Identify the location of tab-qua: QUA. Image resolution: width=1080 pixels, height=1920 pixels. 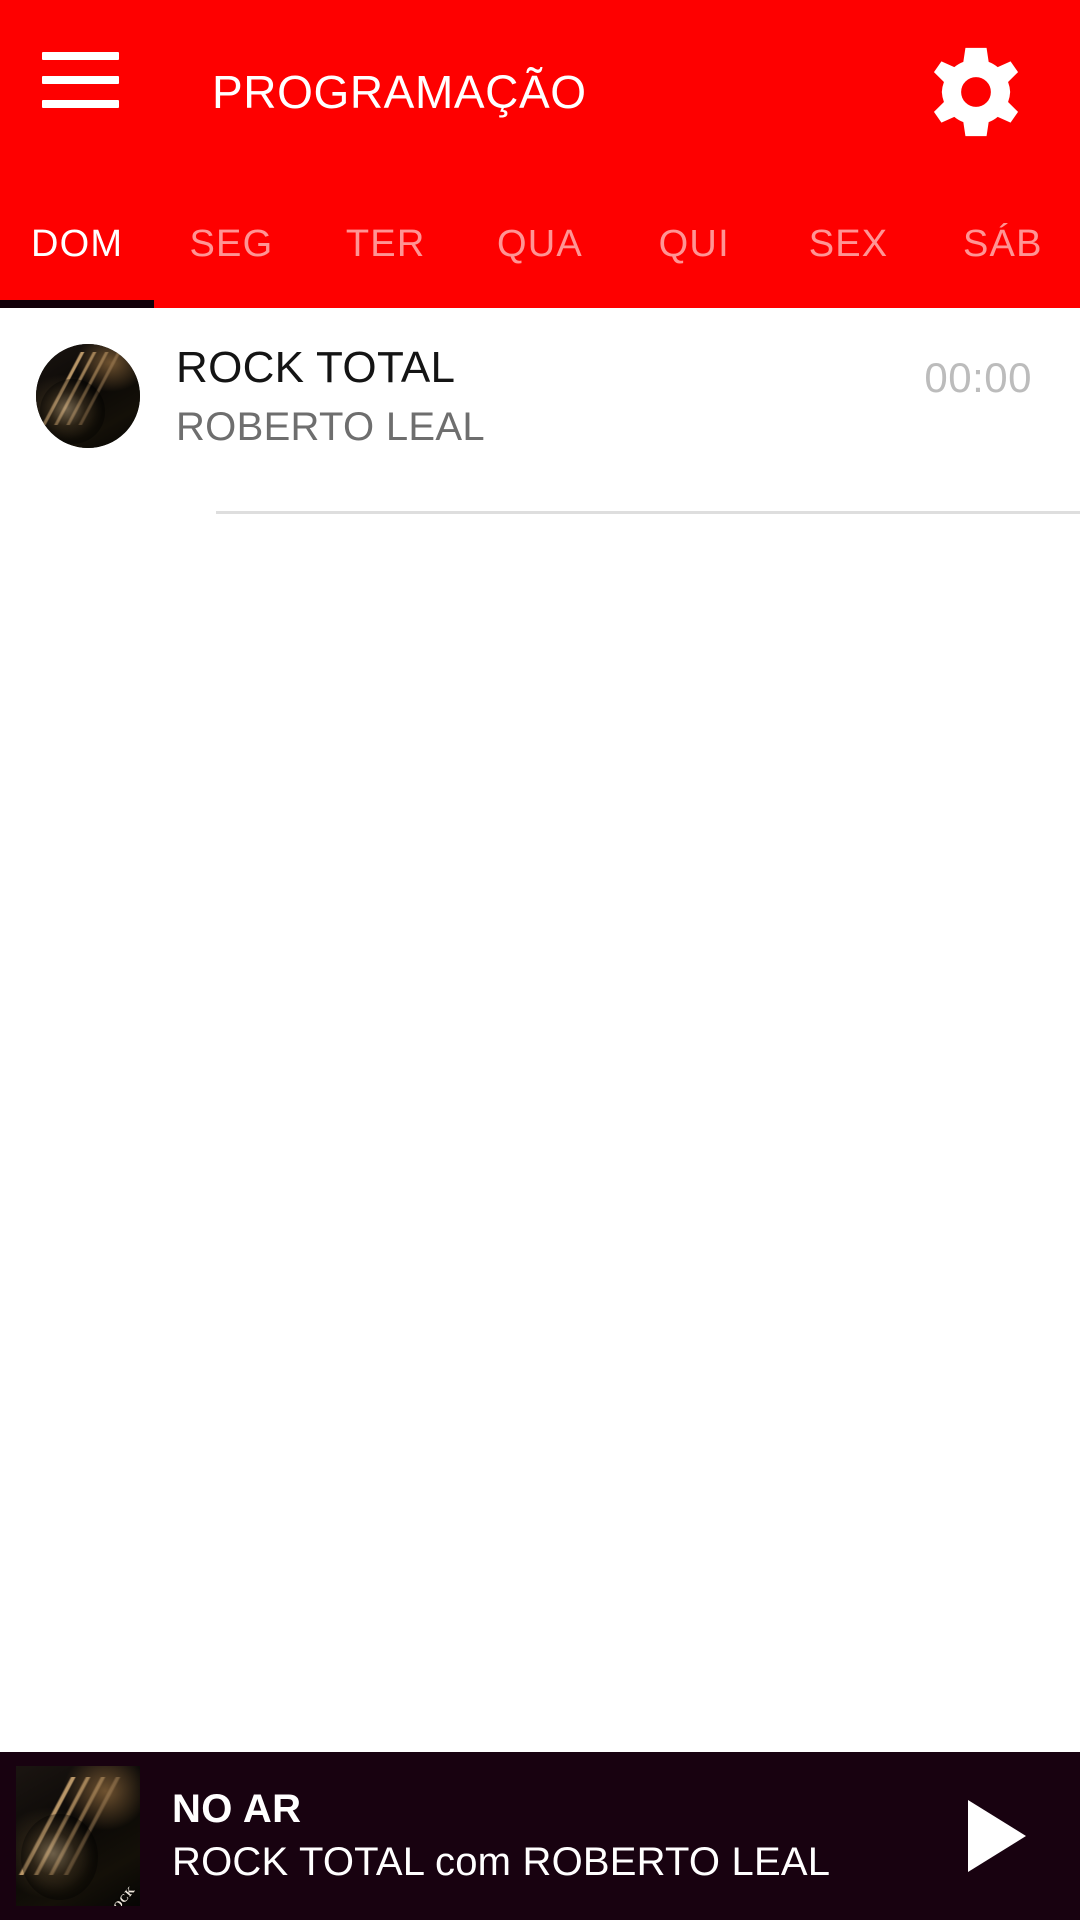
(540, 244).